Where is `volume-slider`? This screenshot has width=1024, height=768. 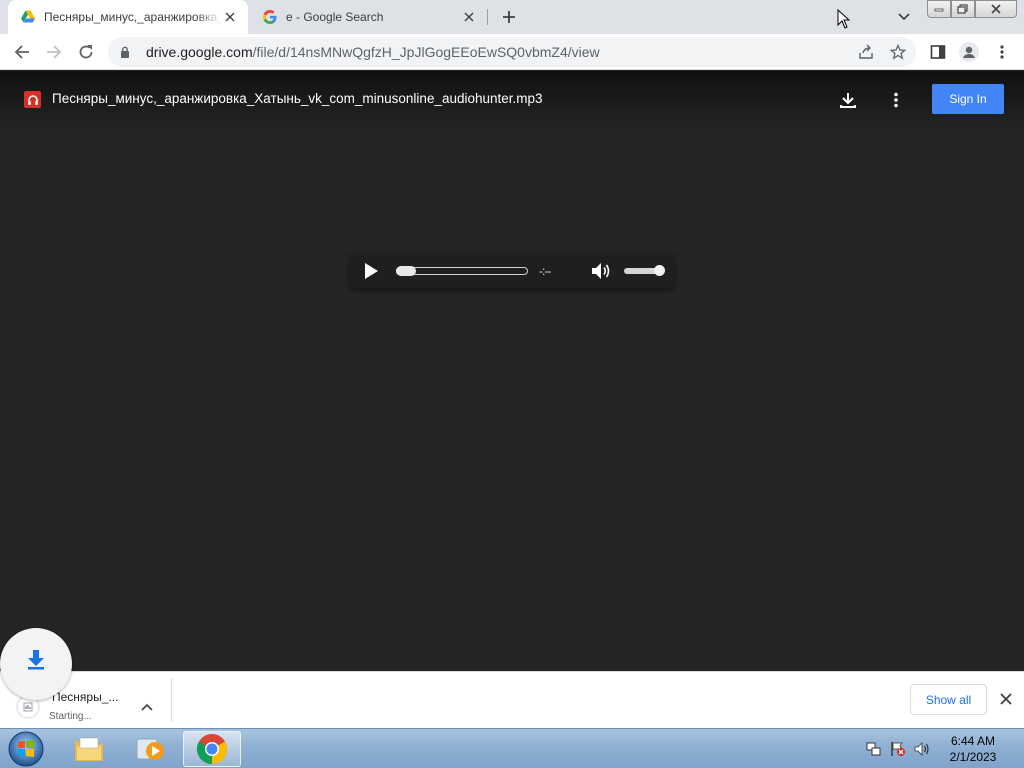
volume-slider is located at coordinates (644, 270).